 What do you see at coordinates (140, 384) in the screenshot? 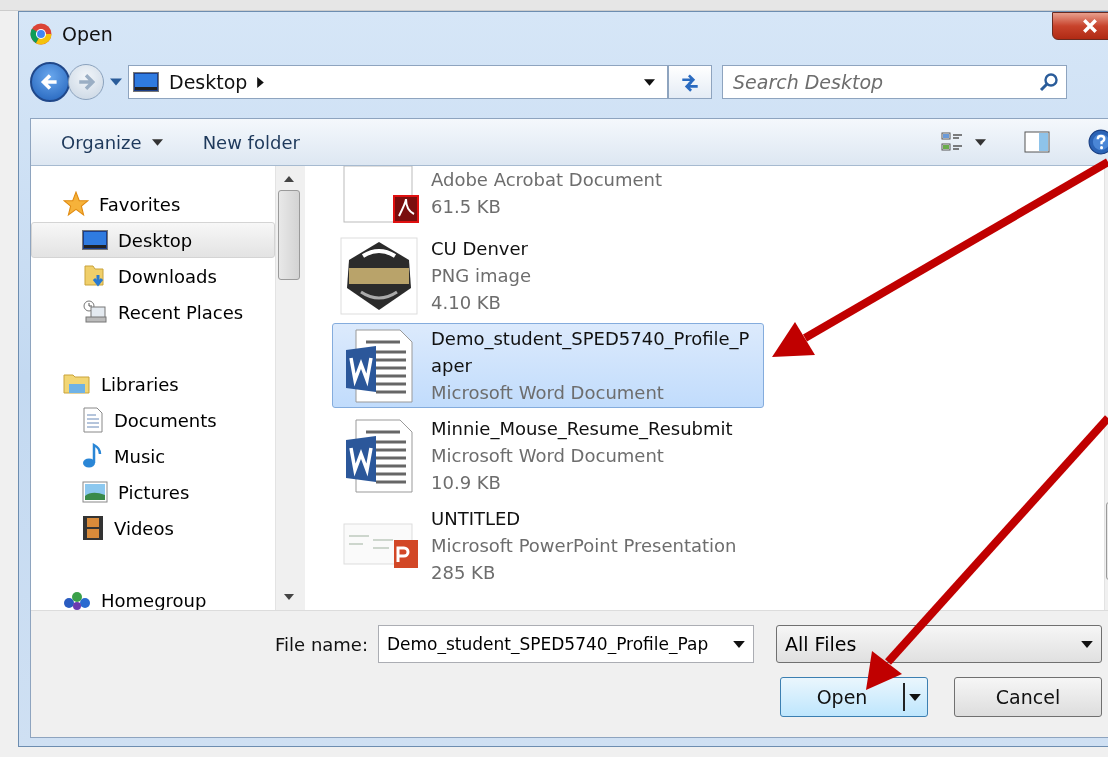
I see `group-label: Libraries` at bounding box center [140, 384].